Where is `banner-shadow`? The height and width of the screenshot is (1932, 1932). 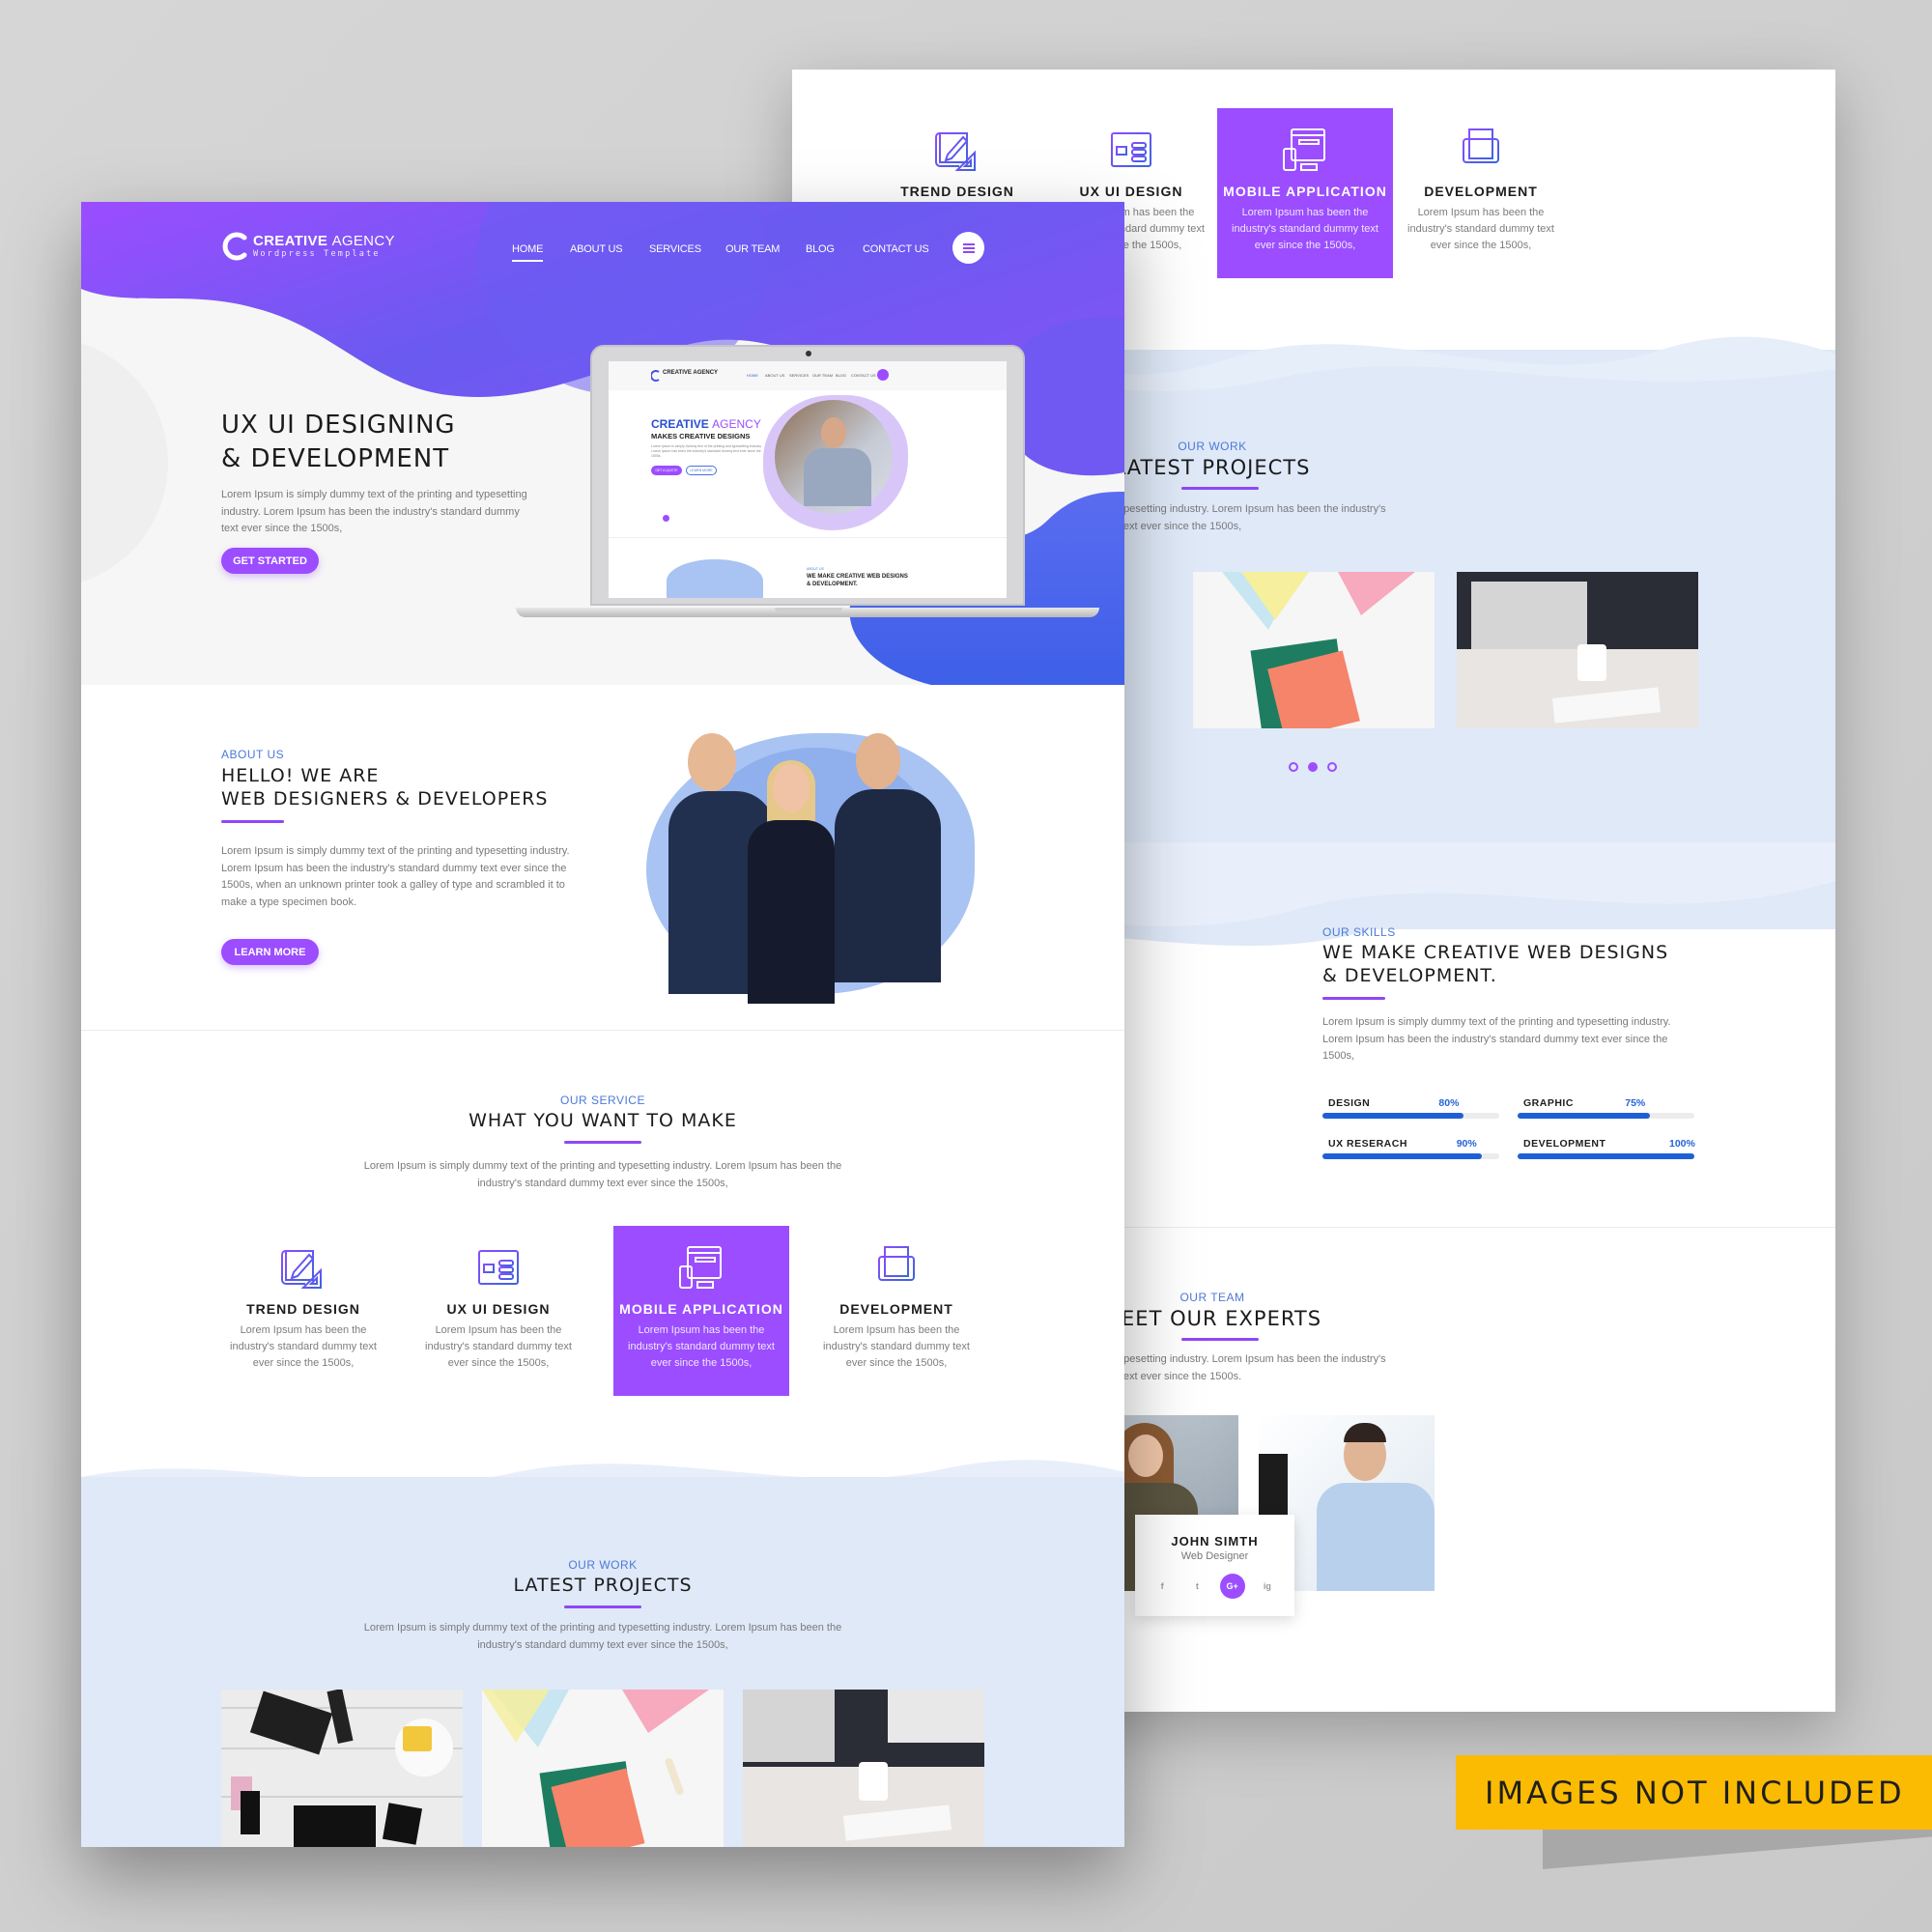
banner-shadow is located at coordinates (1737, 1849).